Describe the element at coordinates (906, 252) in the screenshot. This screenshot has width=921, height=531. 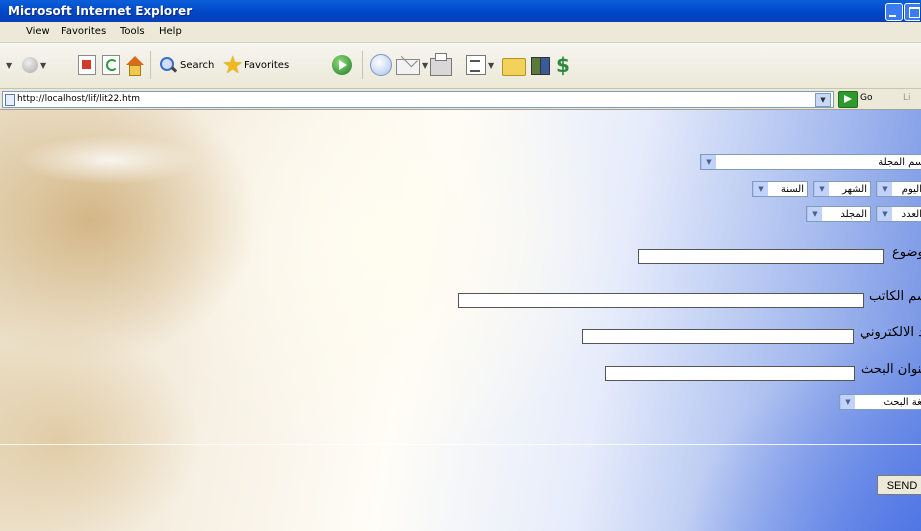
I see `topic-label: الموضوع` at that location.